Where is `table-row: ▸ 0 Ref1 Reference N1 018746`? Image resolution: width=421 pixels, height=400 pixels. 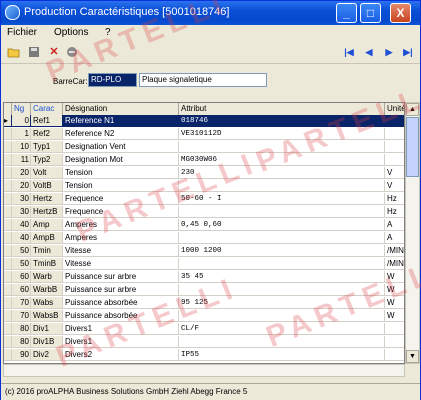 table-row: ▸ 0 Ref1 Reference N1 018746 is located at coordinates (204, 121).